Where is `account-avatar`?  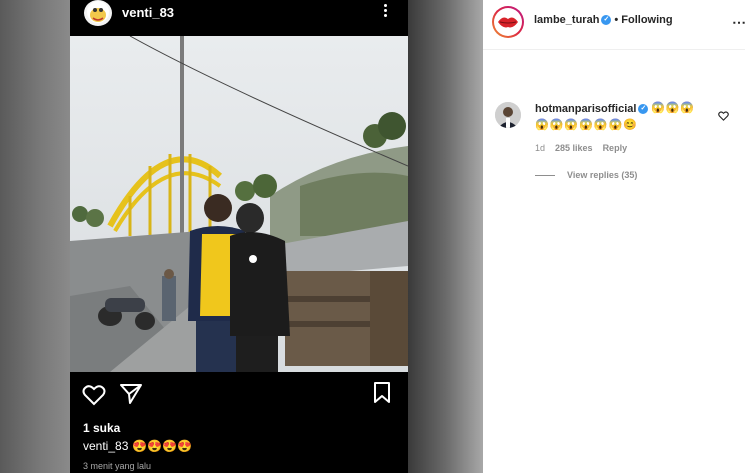
account-avatar is located at coordinates (508, 22).